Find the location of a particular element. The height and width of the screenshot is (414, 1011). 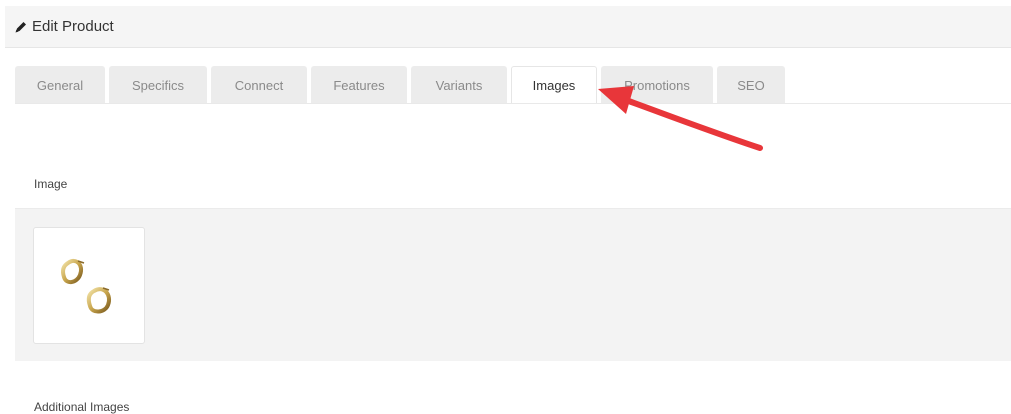

image-section-label: Image is located at coordinates (51, 184).